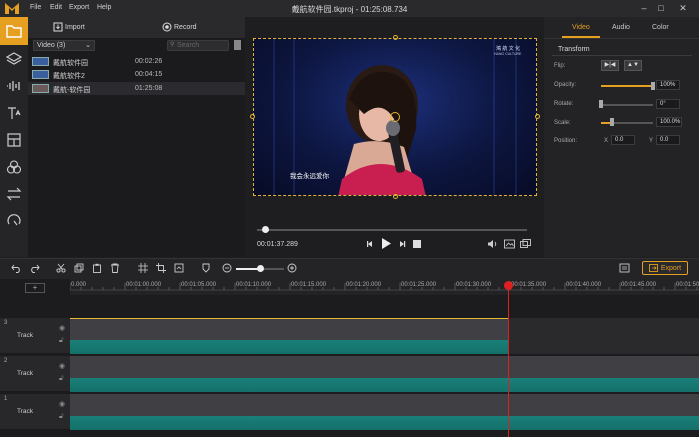 The width and height of the screenshot is (699, 437). I want to click on scale-label: Scale:, so click(562, 123).